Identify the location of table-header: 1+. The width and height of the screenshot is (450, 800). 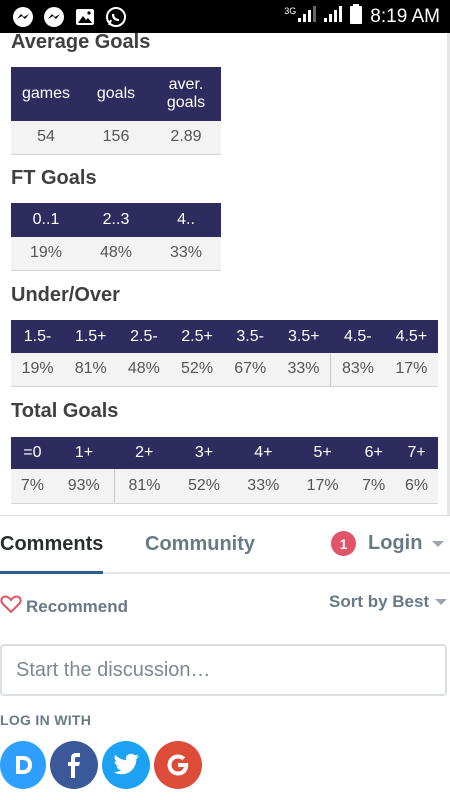
(84, 453).